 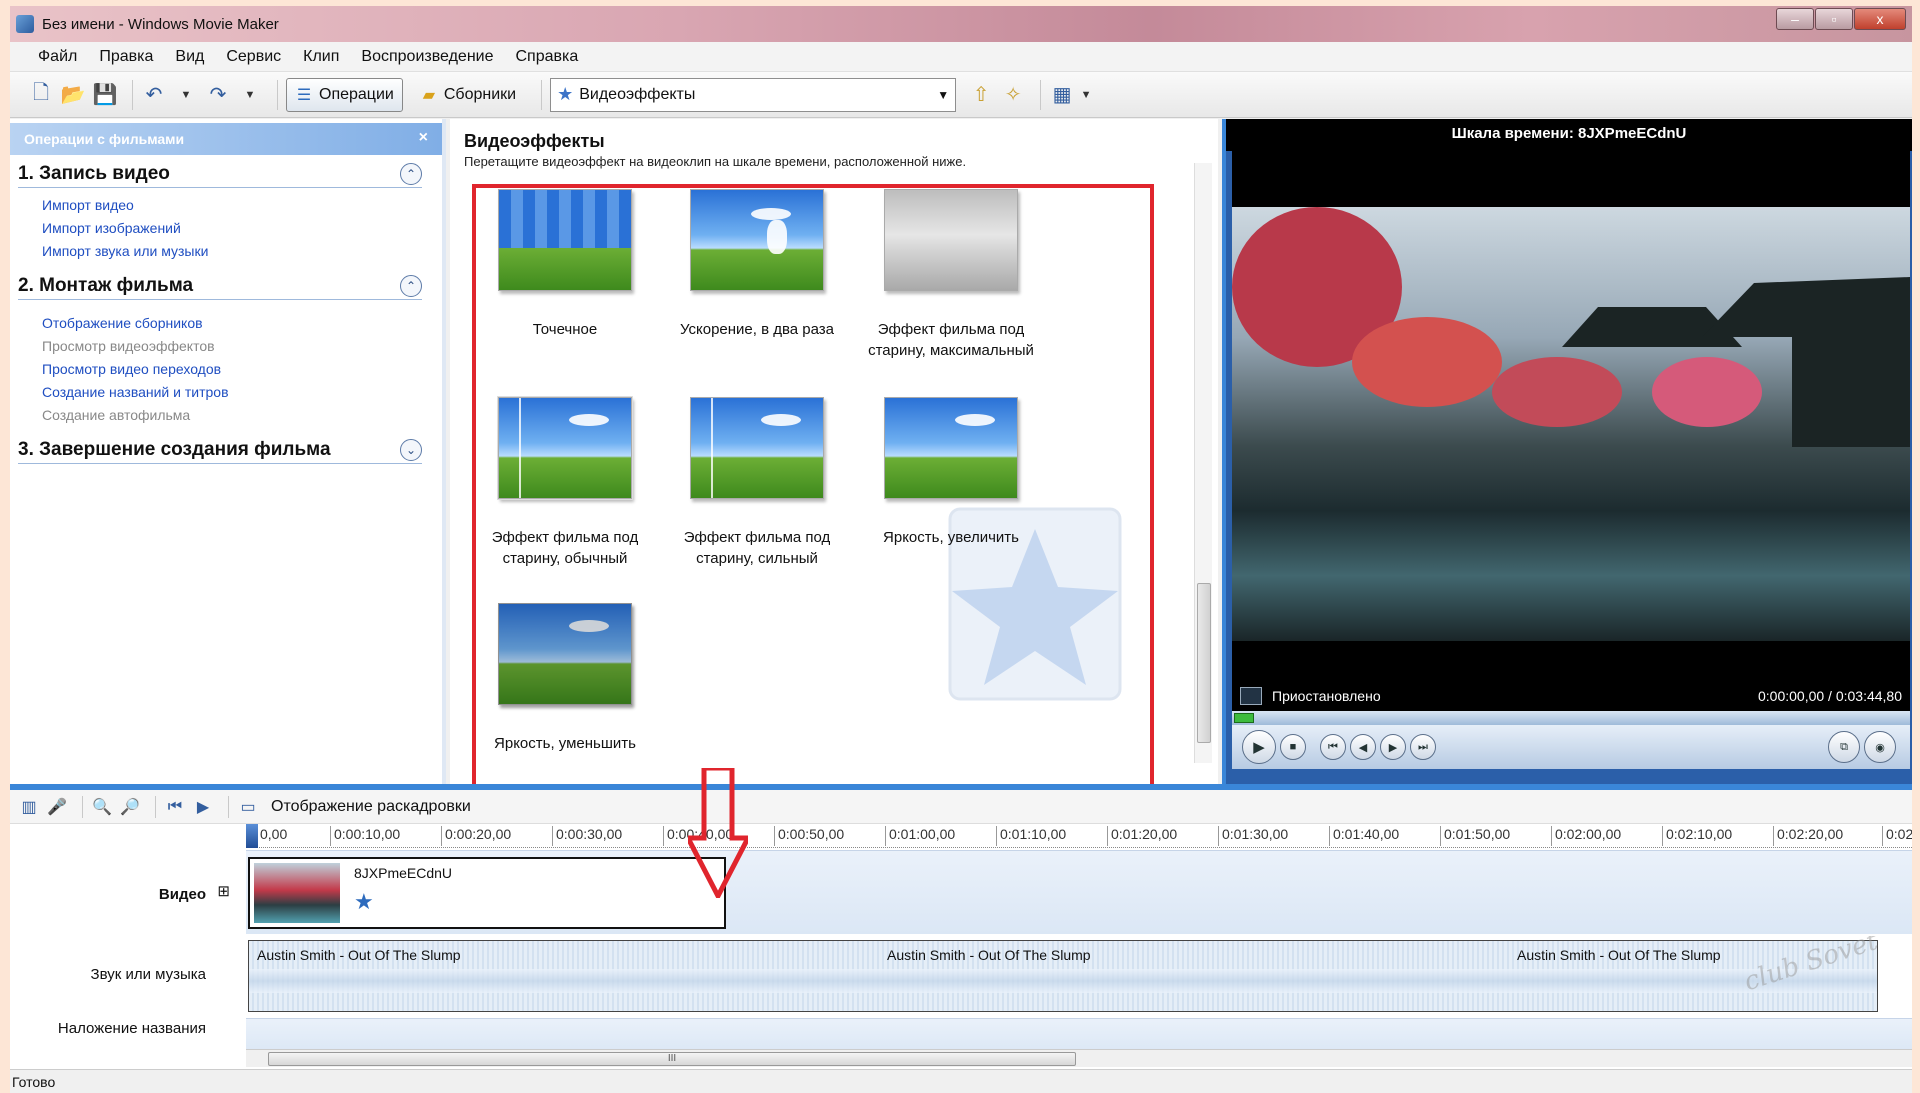 I want to click on operations-button: ☰ Операции, so click(x=344, y=94).